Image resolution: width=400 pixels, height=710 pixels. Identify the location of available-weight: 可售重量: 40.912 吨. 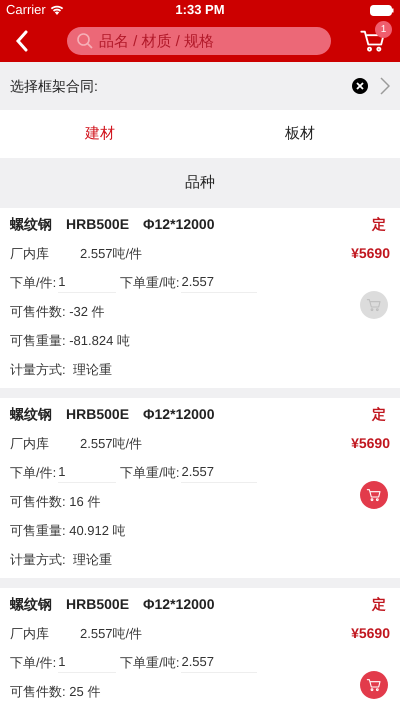
(68, 531).